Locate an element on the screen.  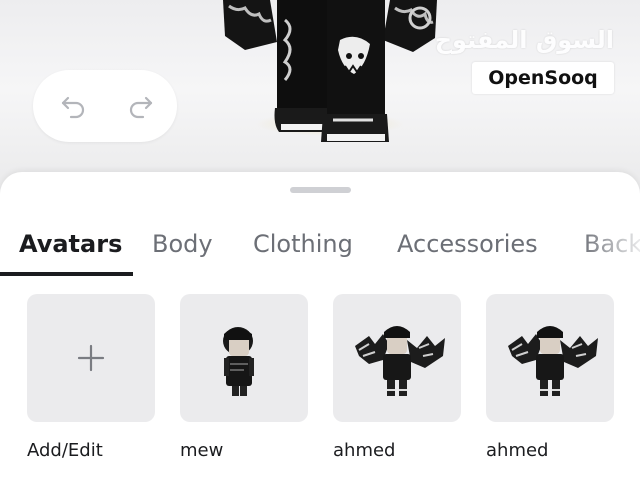
avatar-card-mew is located at coordinates (244, 358).